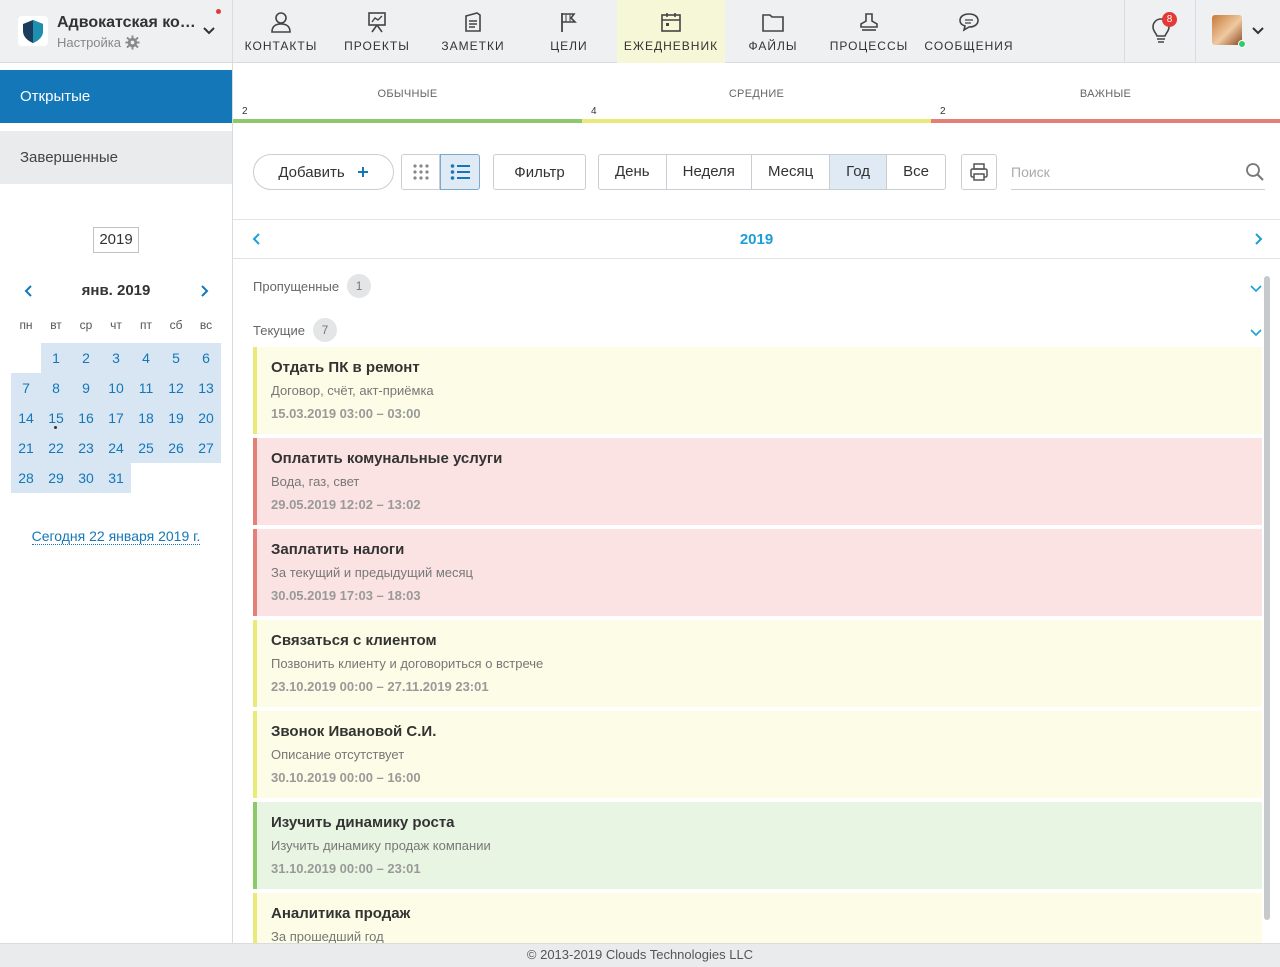 This screenshot has width=1280, height=967. What do you see at coordinates (324, 330) in the screenshot?
I see `section-count-badge: 7` at bounding box center [324, 330].